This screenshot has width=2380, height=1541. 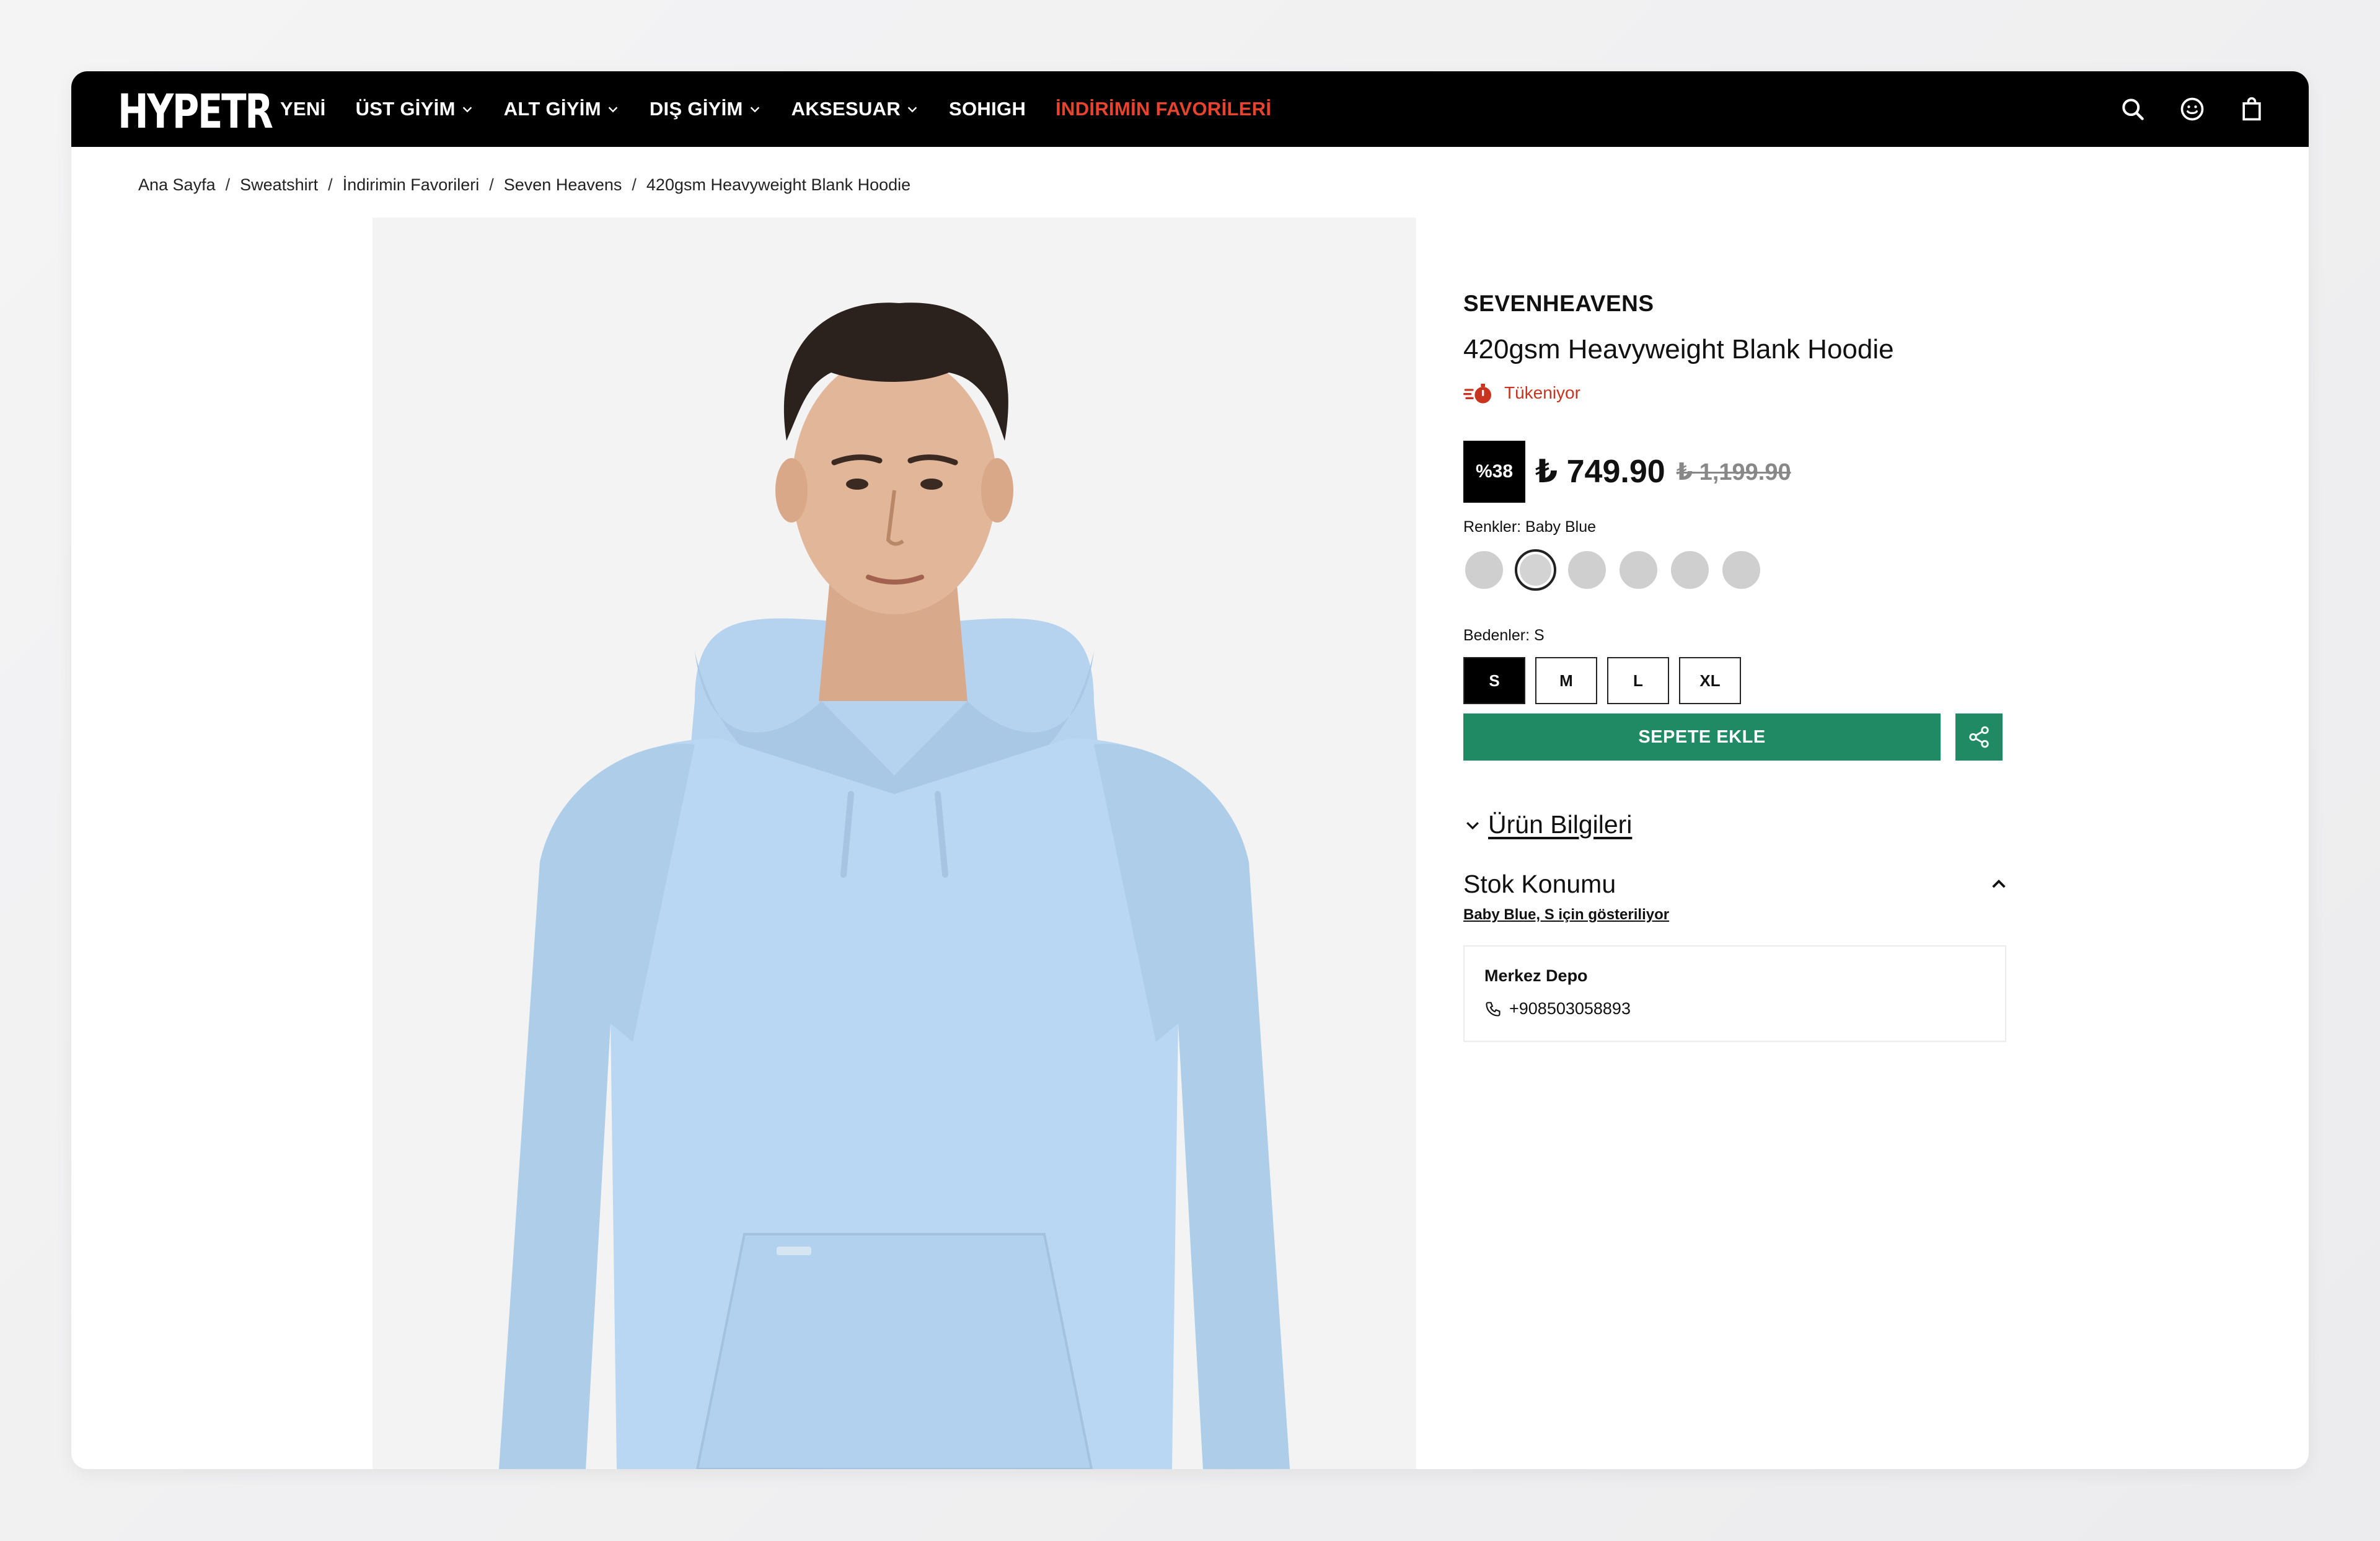 I want to click on brand-name: SEVENHEAVENS, so click(x=1558, y=304).